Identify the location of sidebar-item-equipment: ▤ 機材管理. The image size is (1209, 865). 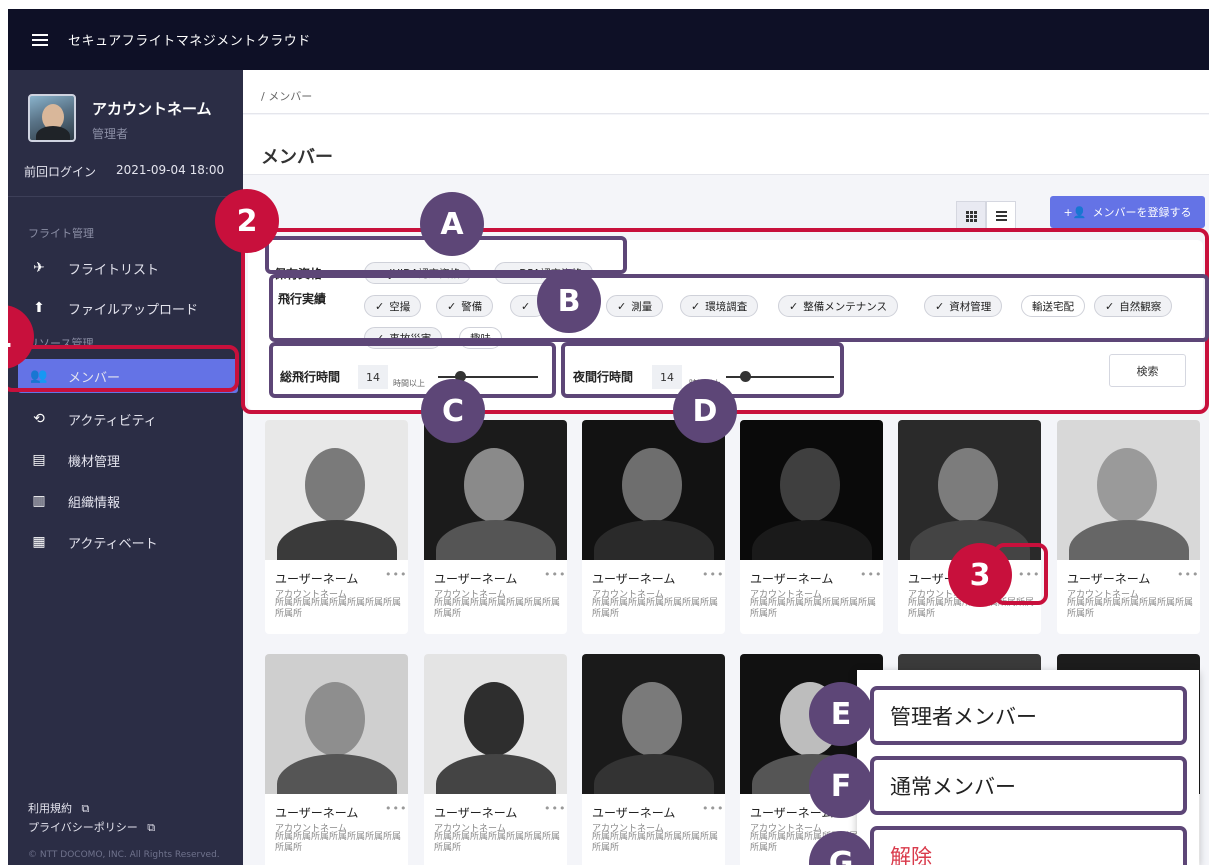
(128, 460).